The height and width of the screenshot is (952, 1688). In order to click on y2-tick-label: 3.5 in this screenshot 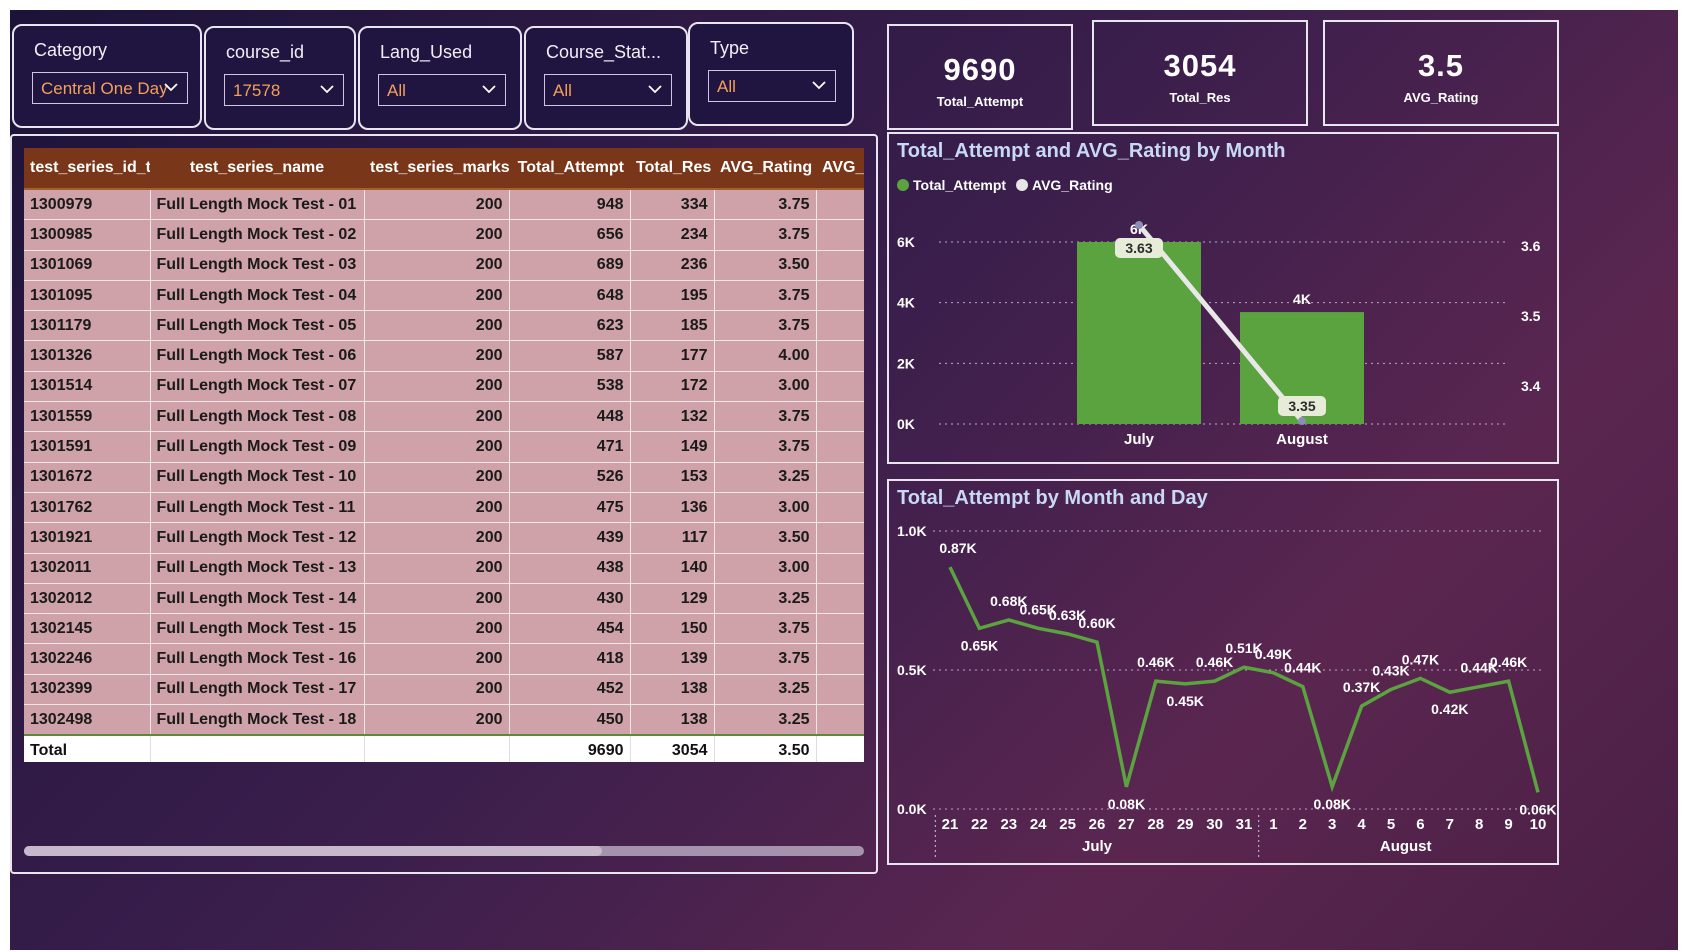, I will do `click(1531, 316)`.